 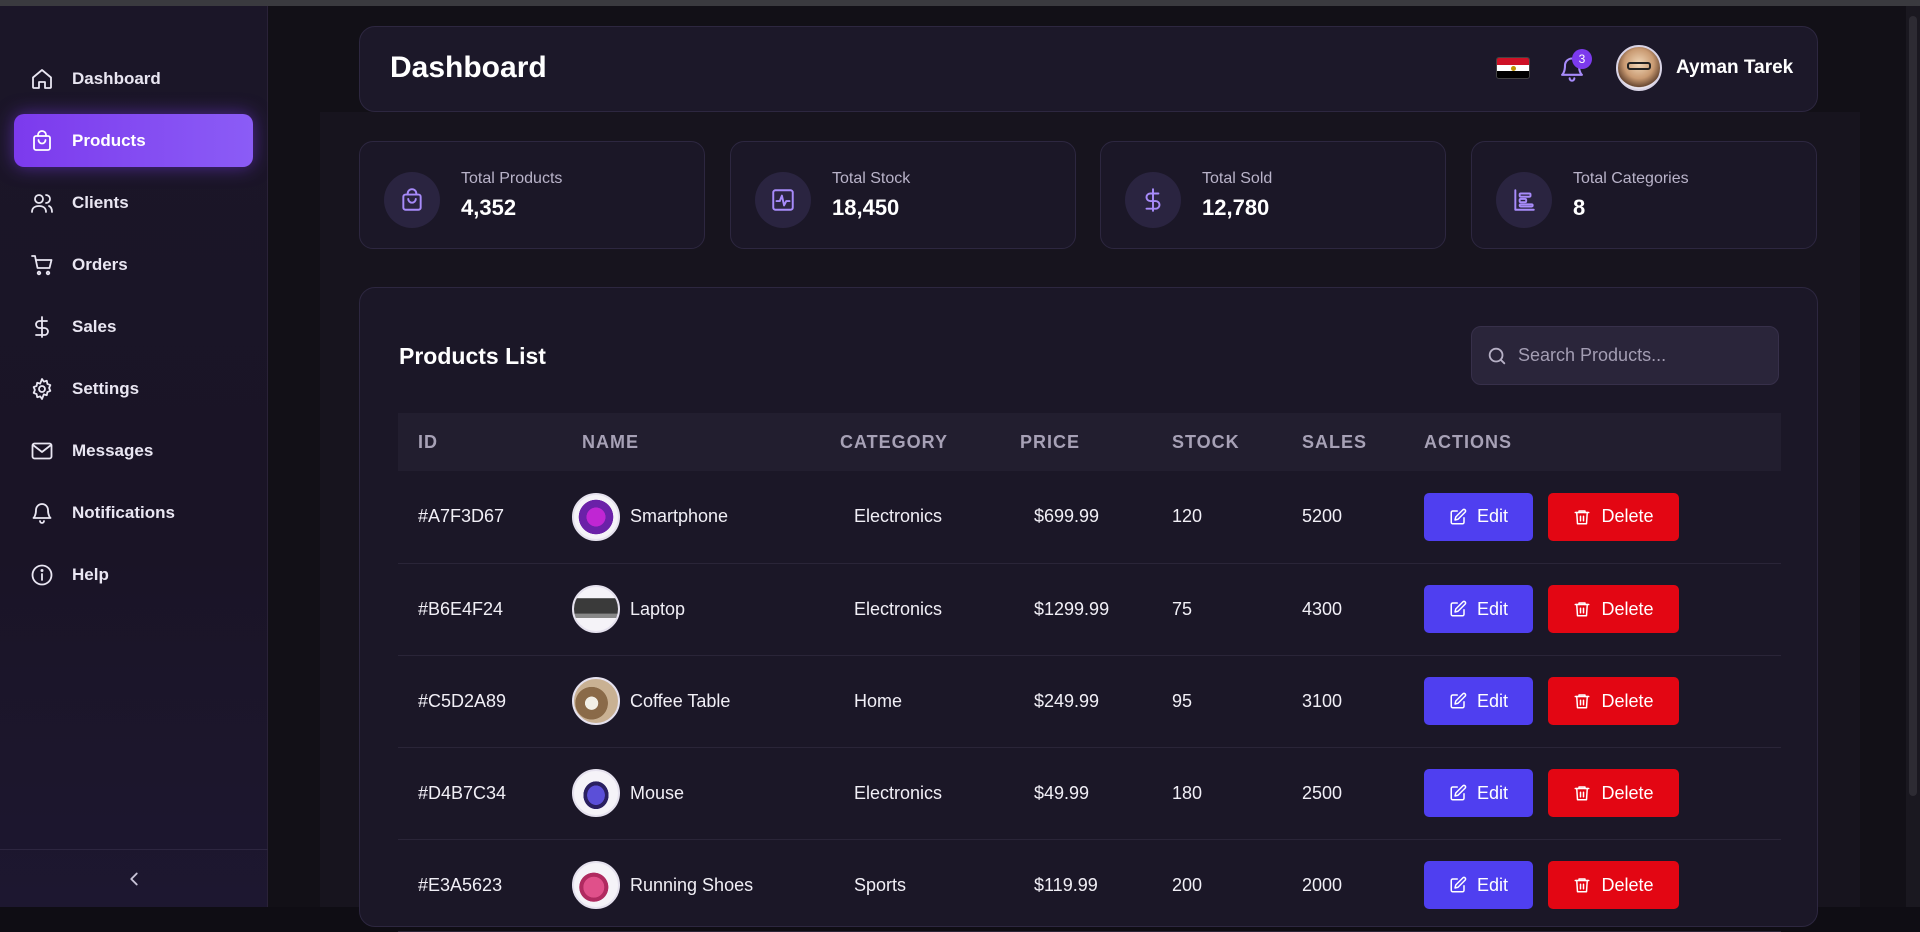 I want to click on product-sales: 3100, so click(x=1343, y=701).